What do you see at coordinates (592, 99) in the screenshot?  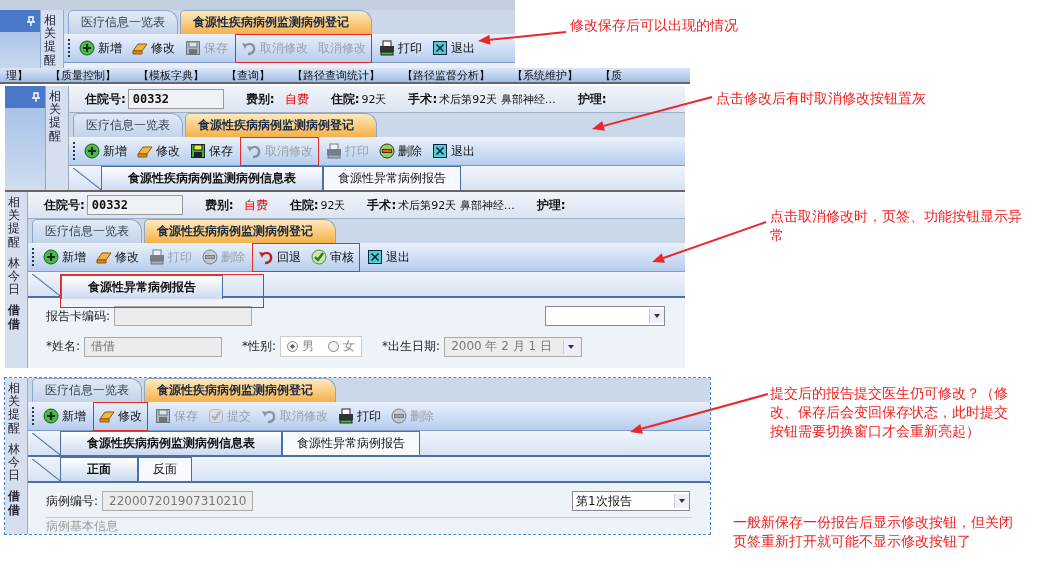 I see `info-label: 护理:` at bounding box center [592, 99].